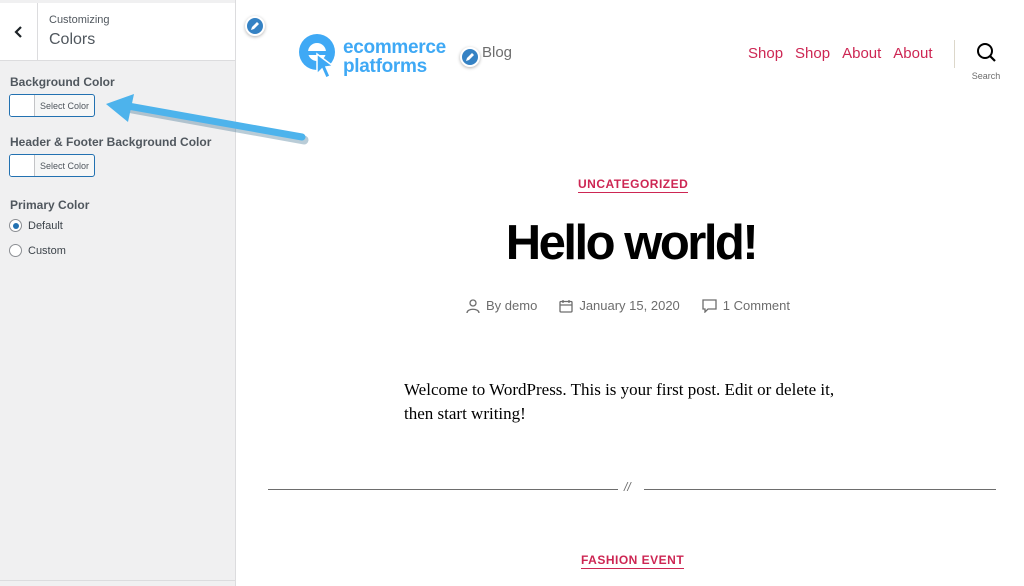  What do you see at coordinates (954, 54) in the screenshot?
I see `nav-divider` at bounding box center [954, 54].